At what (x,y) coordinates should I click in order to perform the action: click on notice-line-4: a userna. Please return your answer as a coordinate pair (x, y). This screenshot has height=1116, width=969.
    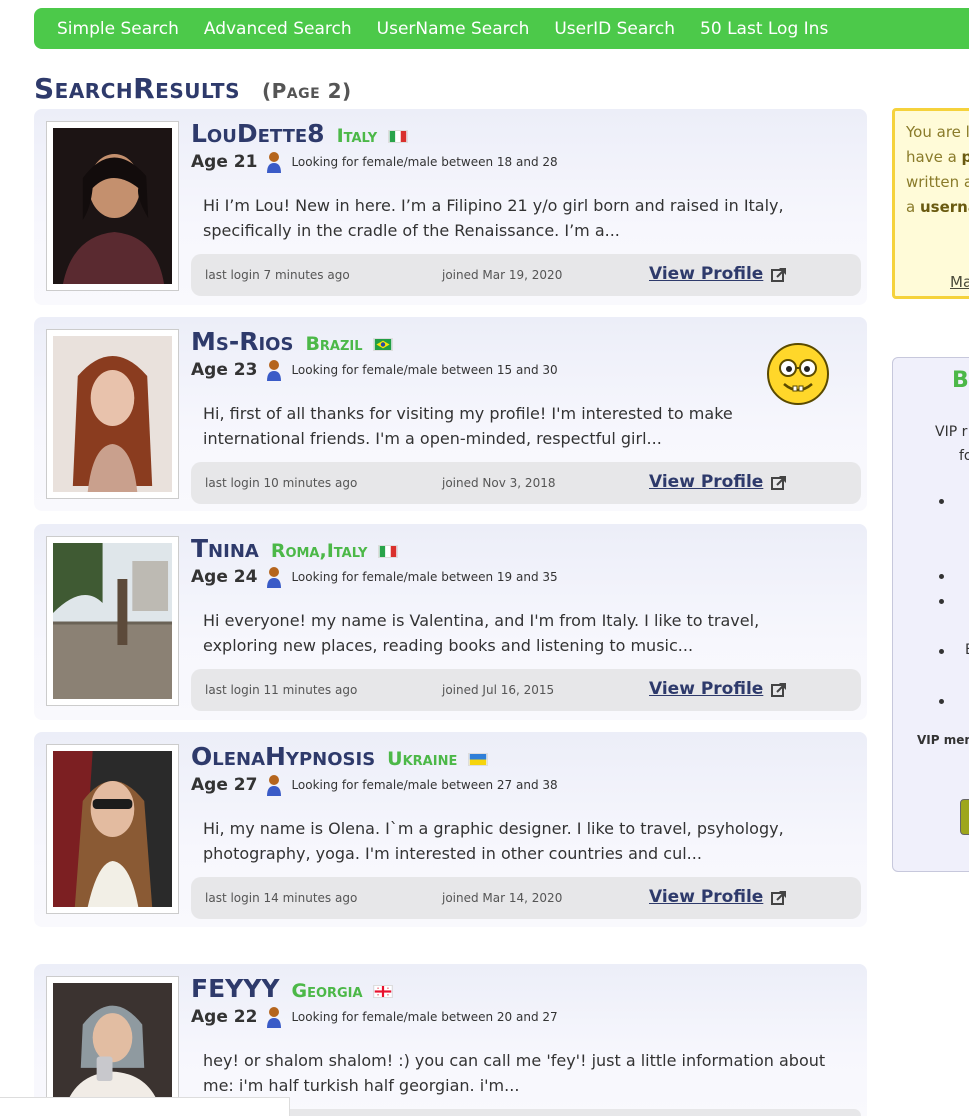
    Looking at the image, I should click on (937, 207).